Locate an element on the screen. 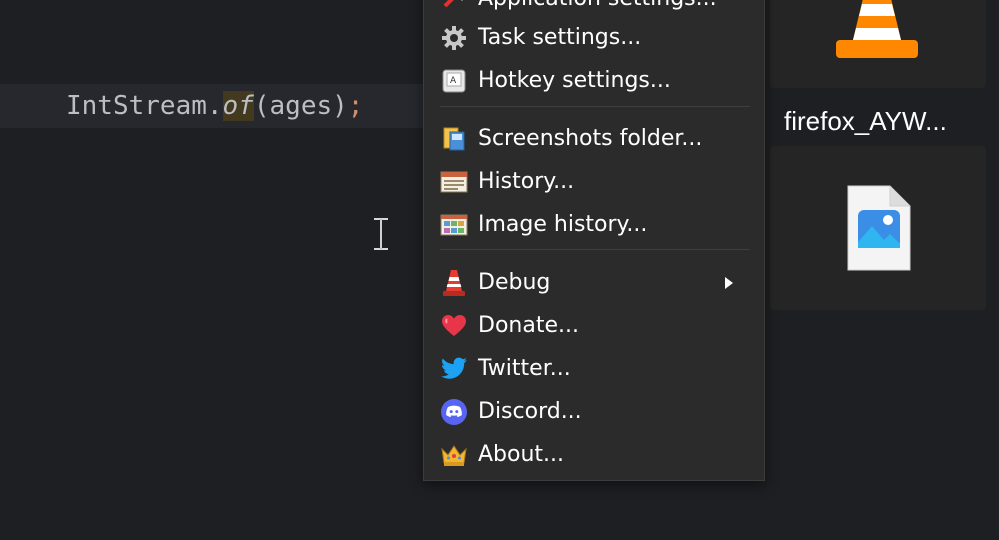 This screenshot has height=540, width=999. image-file-icon is located at coordinates (879, 228).